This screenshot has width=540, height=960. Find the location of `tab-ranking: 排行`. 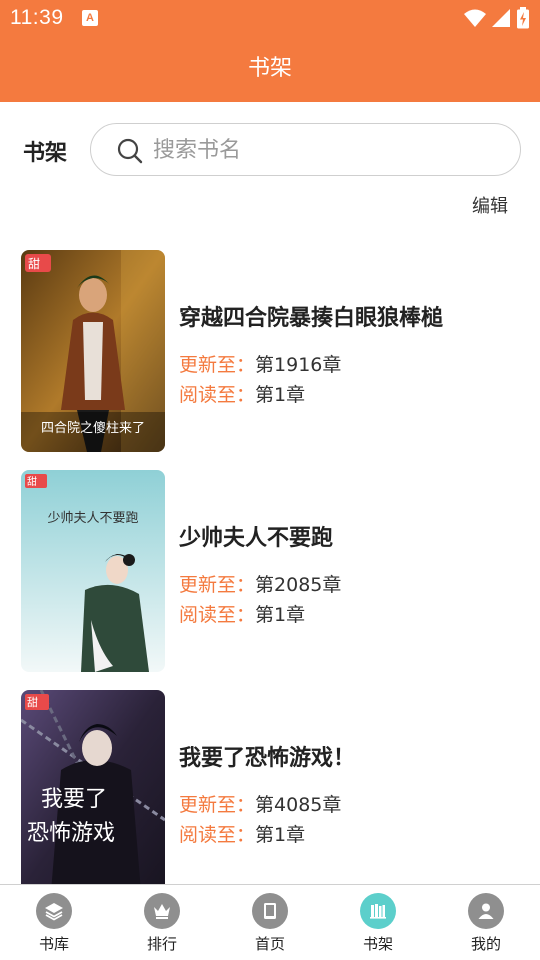

tab-ranking: 排行 is located at coordinates (162, 922).